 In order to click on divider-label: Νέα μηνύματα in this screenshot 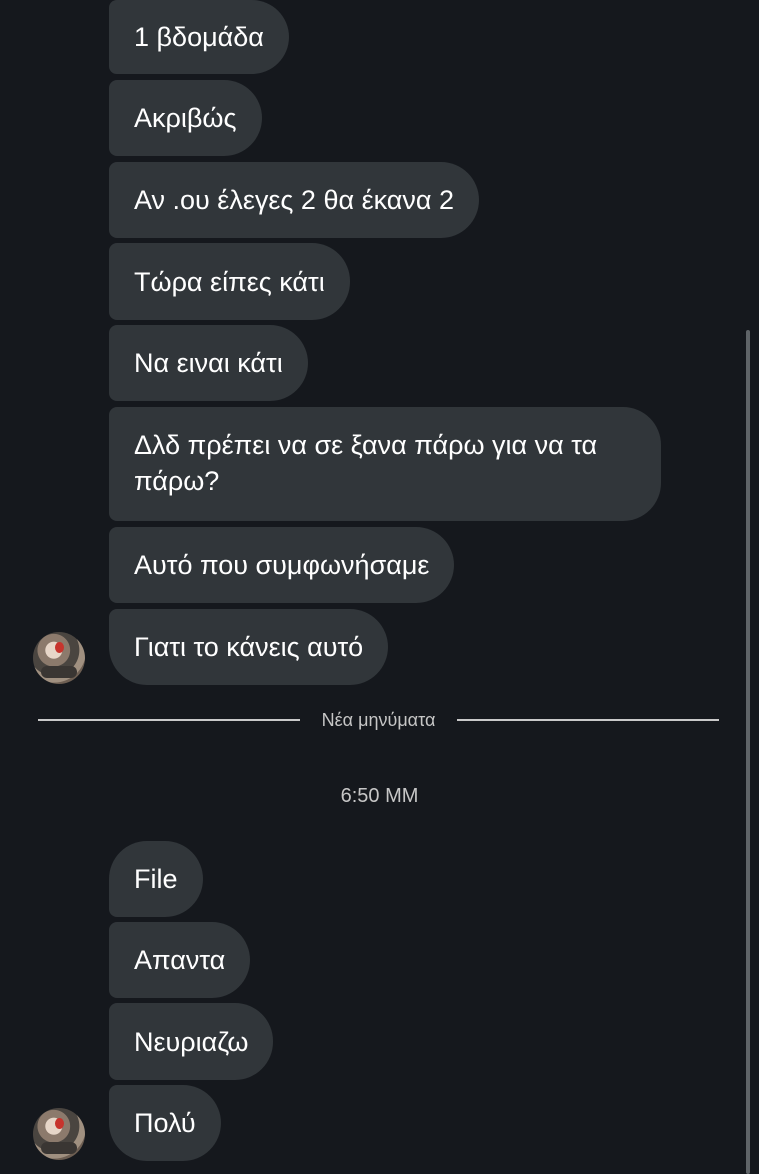, I will do `click(378, 719)`.